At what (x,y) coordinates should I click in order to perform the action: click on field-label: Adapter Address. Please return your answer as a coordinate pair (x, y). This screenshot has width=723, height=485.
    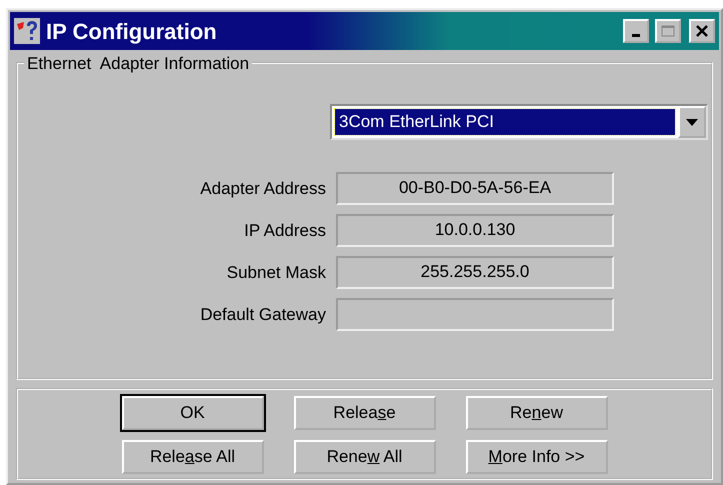
    Looking at the image, I should click on (263, 189).